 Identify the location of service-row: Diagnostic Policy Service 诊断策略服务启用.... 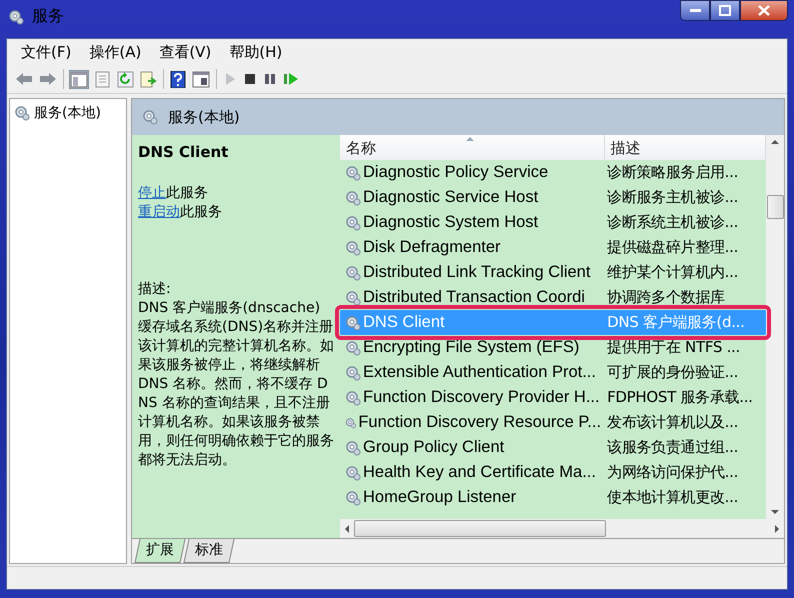
(553, 172).